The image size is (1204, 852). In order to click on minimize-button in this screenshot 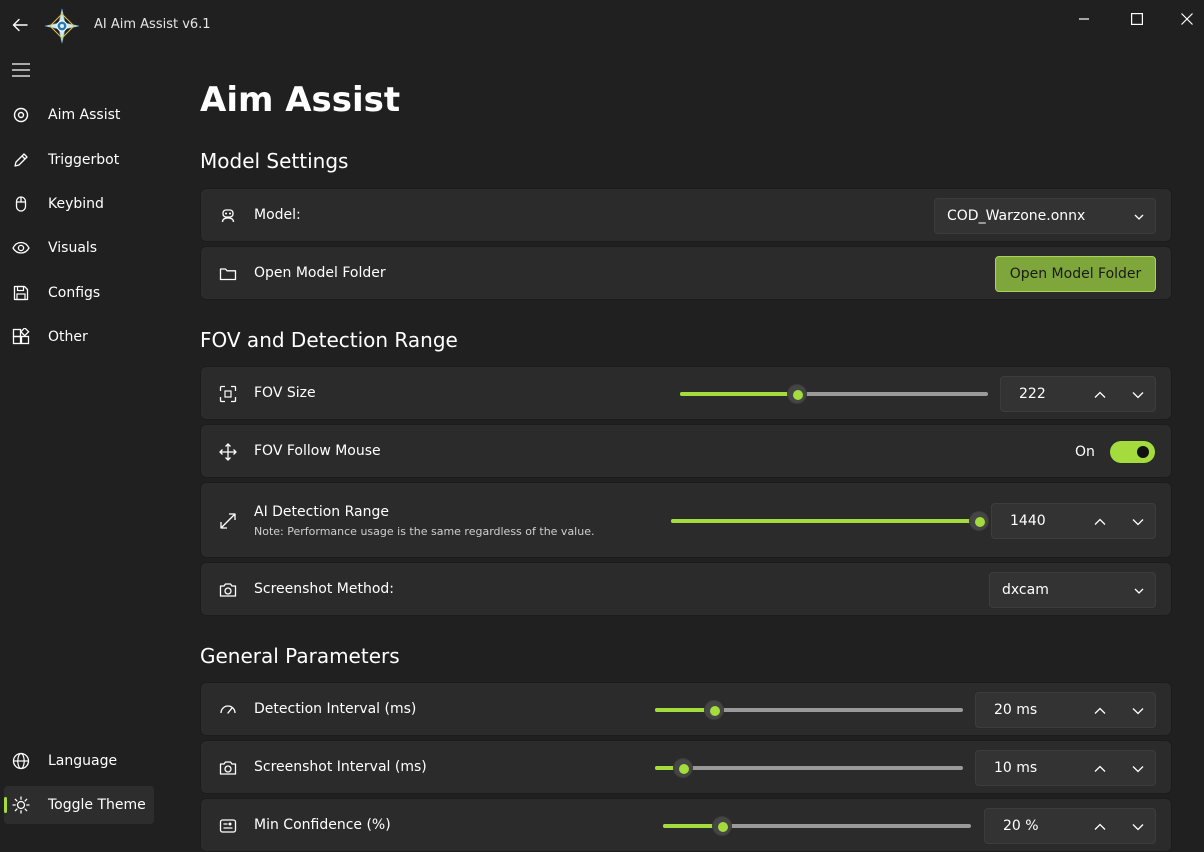, I will do `click(1084, 19)`.